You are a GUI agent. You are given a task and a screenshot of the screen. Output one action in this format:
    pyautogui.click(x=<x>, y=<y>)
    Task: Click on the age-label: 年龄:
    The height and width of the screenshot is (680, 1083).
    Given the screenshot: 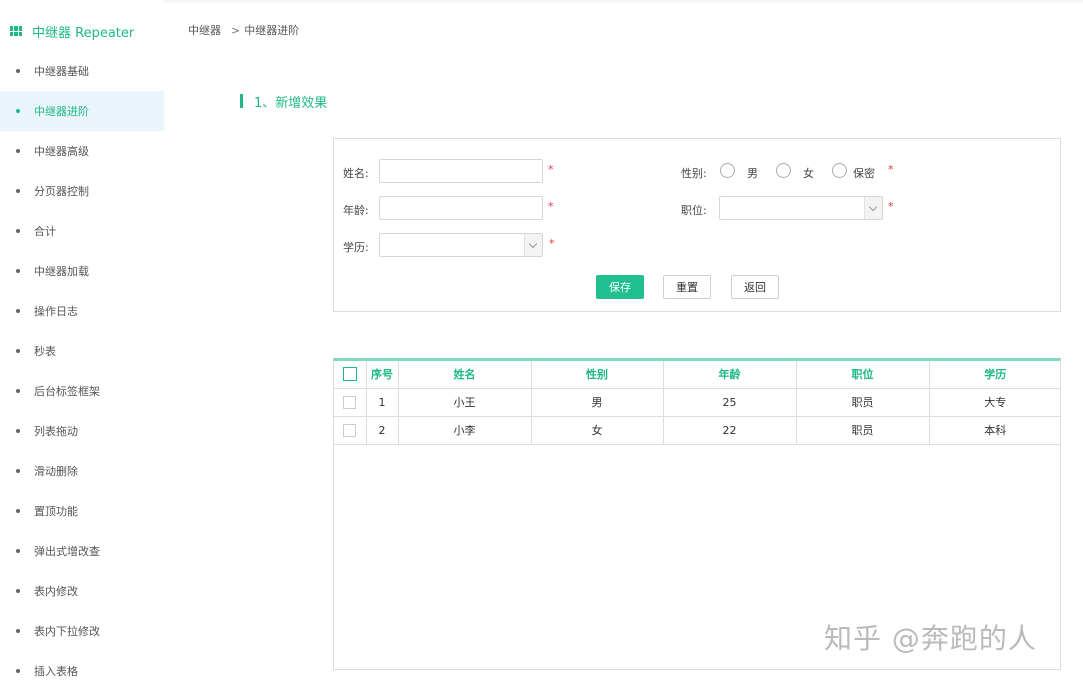 What is the action you would take?
    pyautogui.click(x=356, y=210)
    